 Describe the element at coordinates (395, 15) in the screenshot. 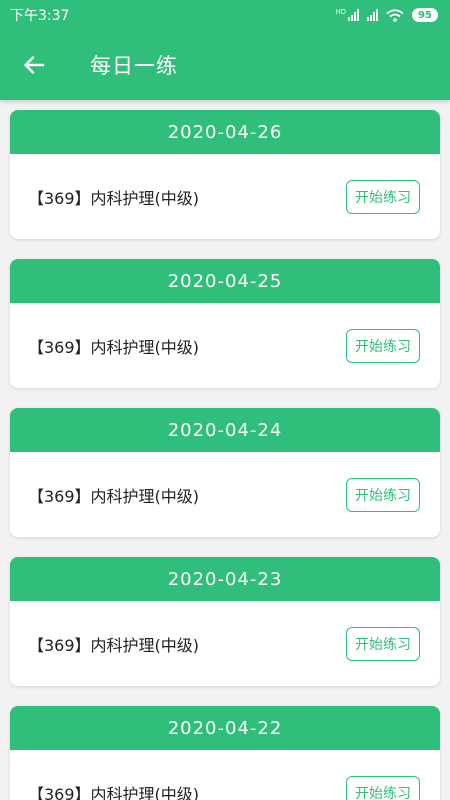

I see `wifi-icon` at that location.